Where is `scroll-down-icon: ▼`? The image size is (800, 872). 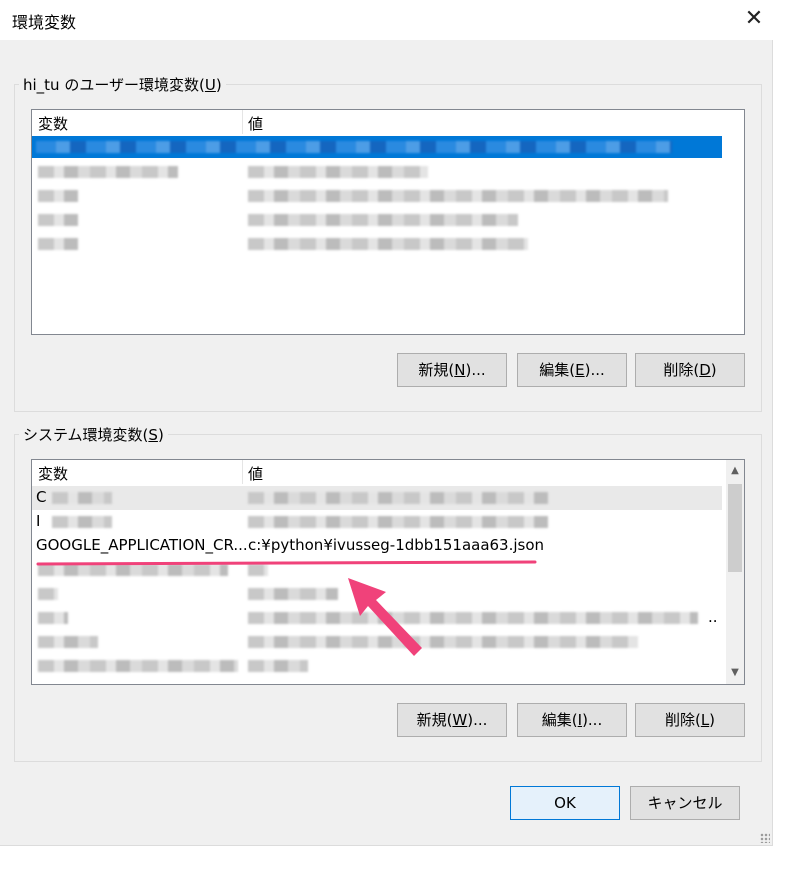
scroll-down-icon: ▼ is located at coordinates (735, 673).